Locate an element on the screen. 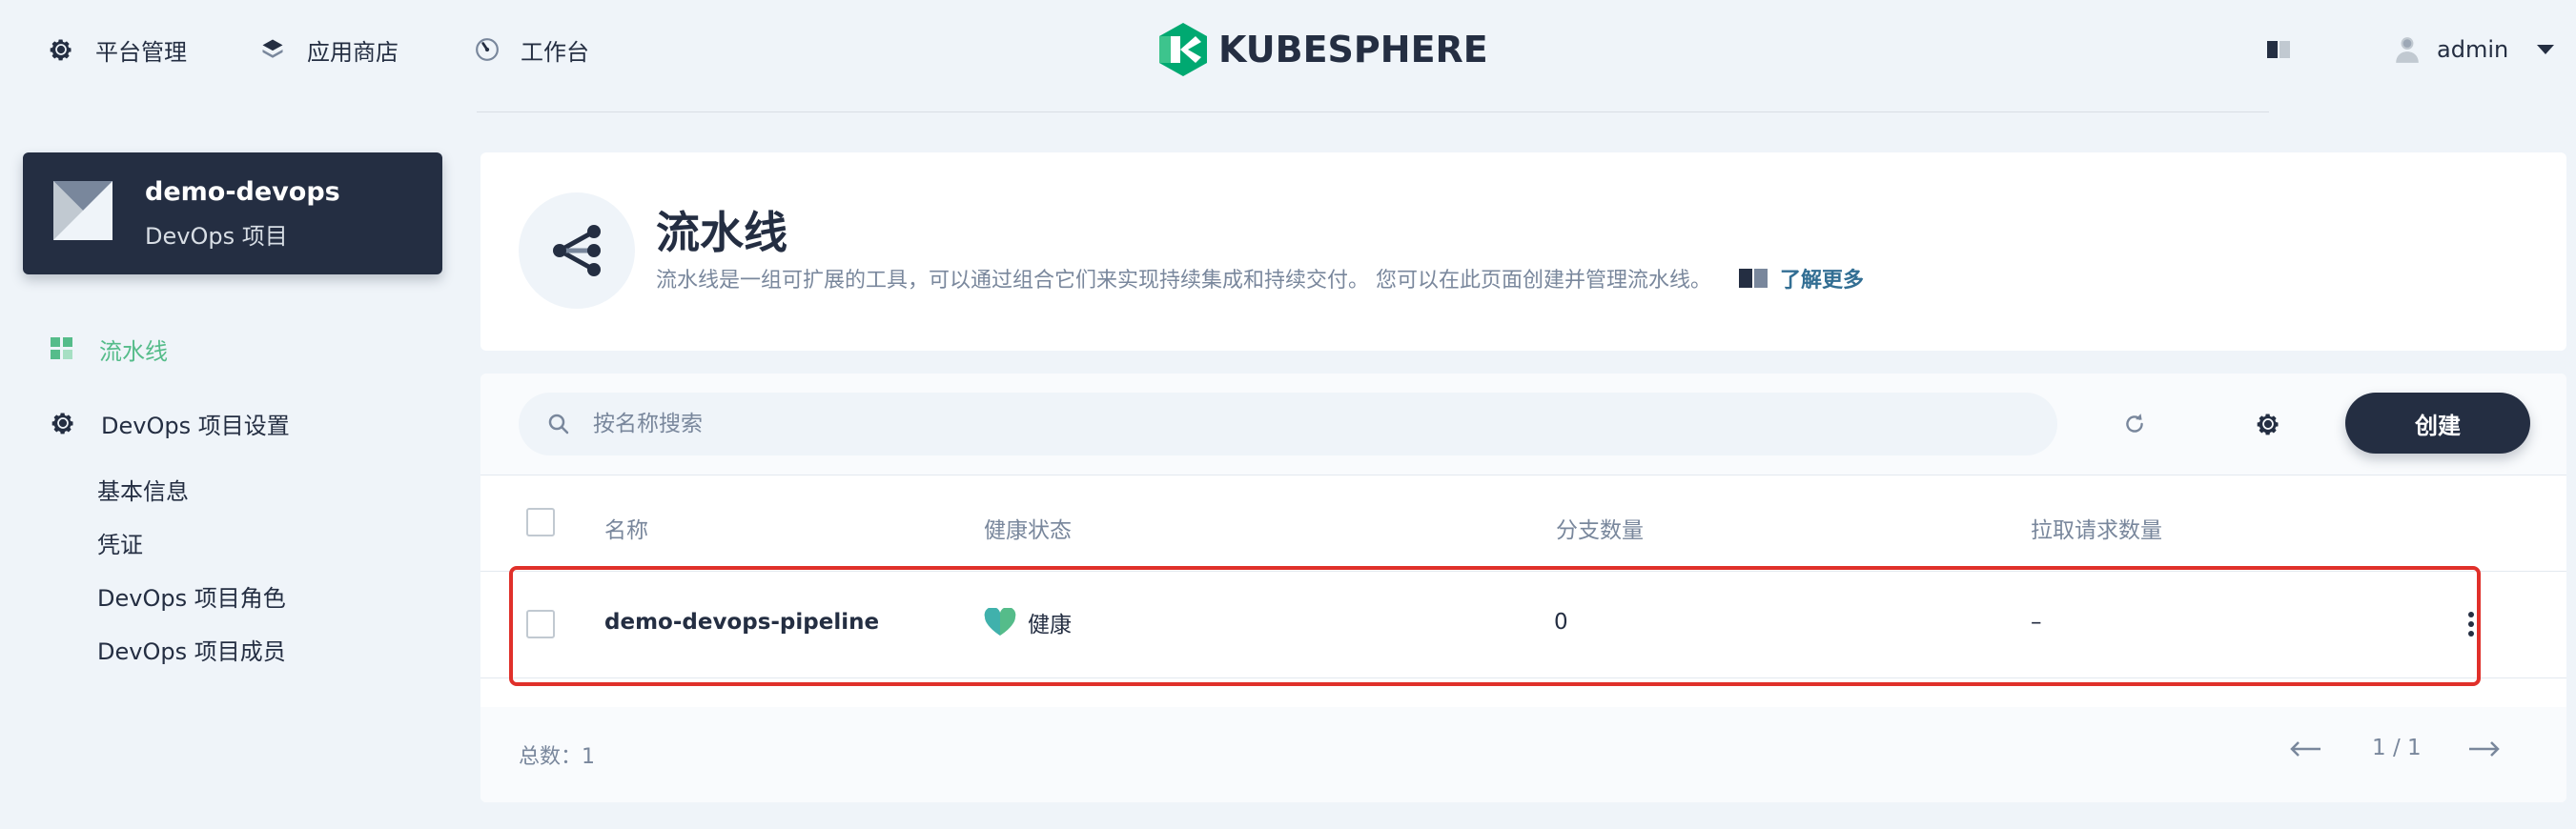  refresh-icon is located at coordinates (2134, 423).